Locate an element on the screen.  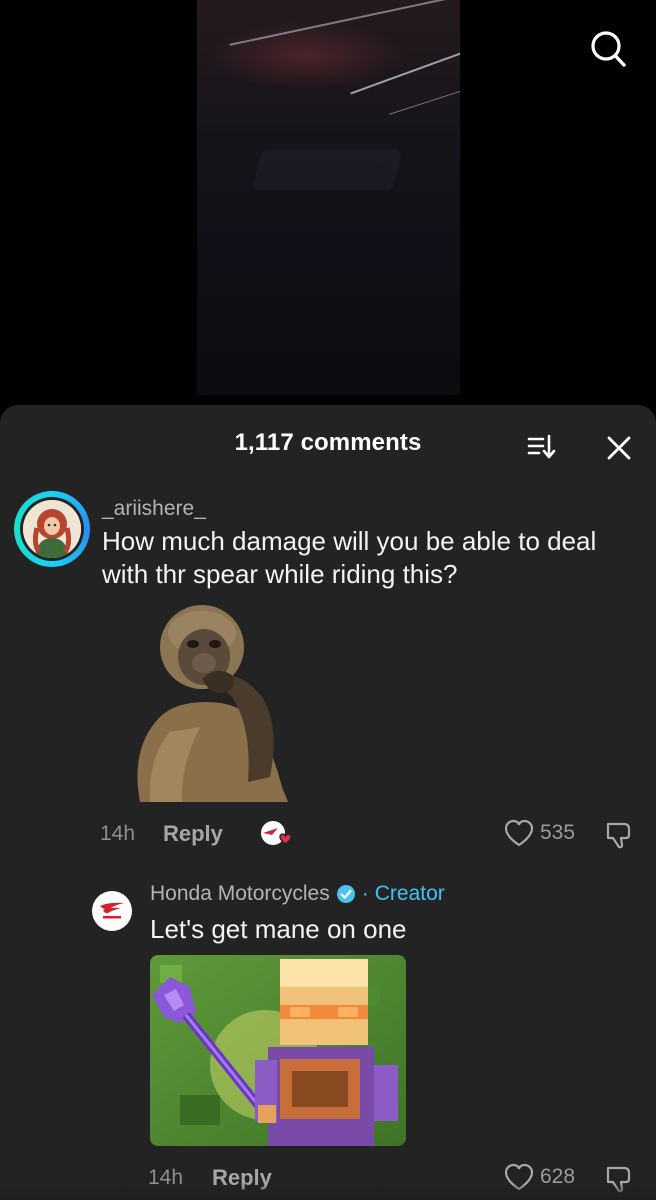
reply-author-row: Honda Motorcycles · Creator is located at coordinates (297, 894).